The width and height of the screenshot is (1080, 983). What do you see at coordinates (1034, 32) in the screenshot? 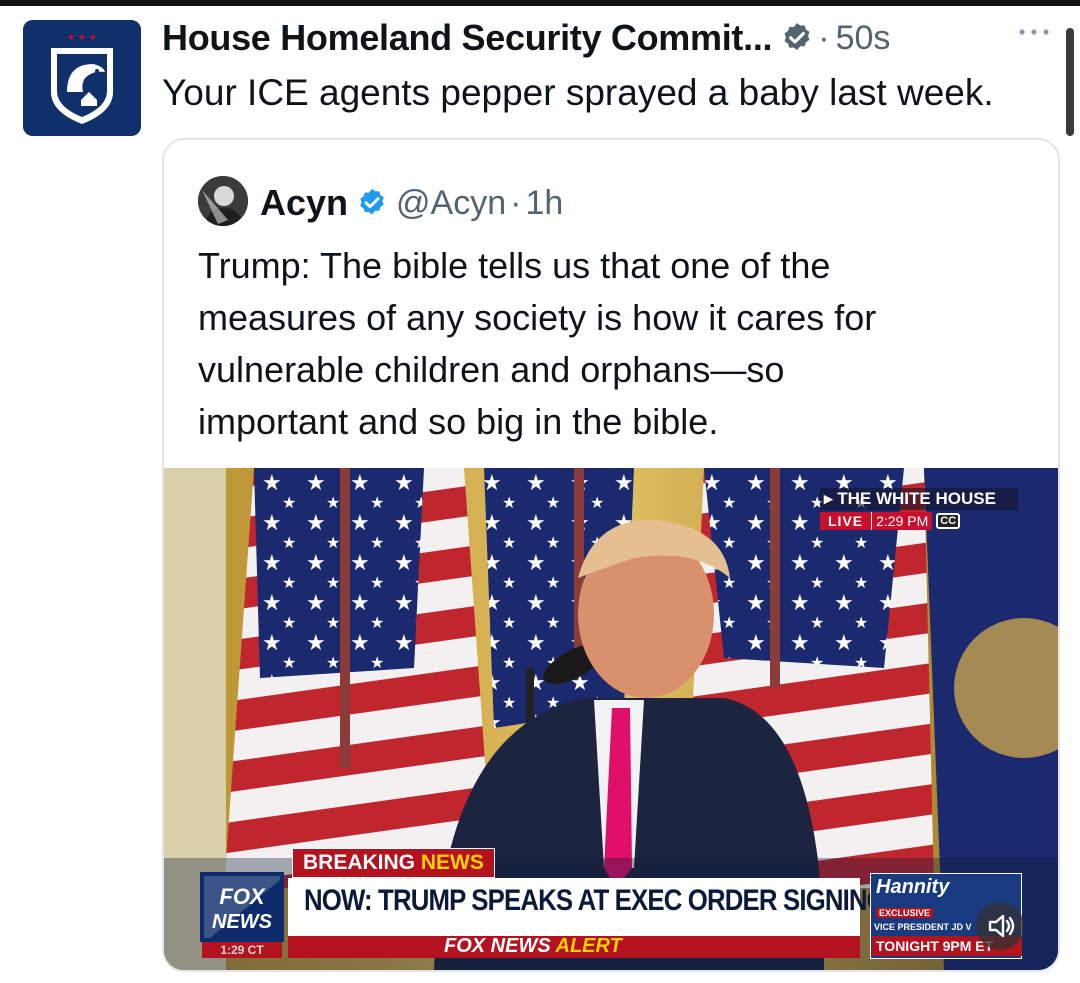
I see `more-horizontal-icon` at bounding box center [1034, 32].